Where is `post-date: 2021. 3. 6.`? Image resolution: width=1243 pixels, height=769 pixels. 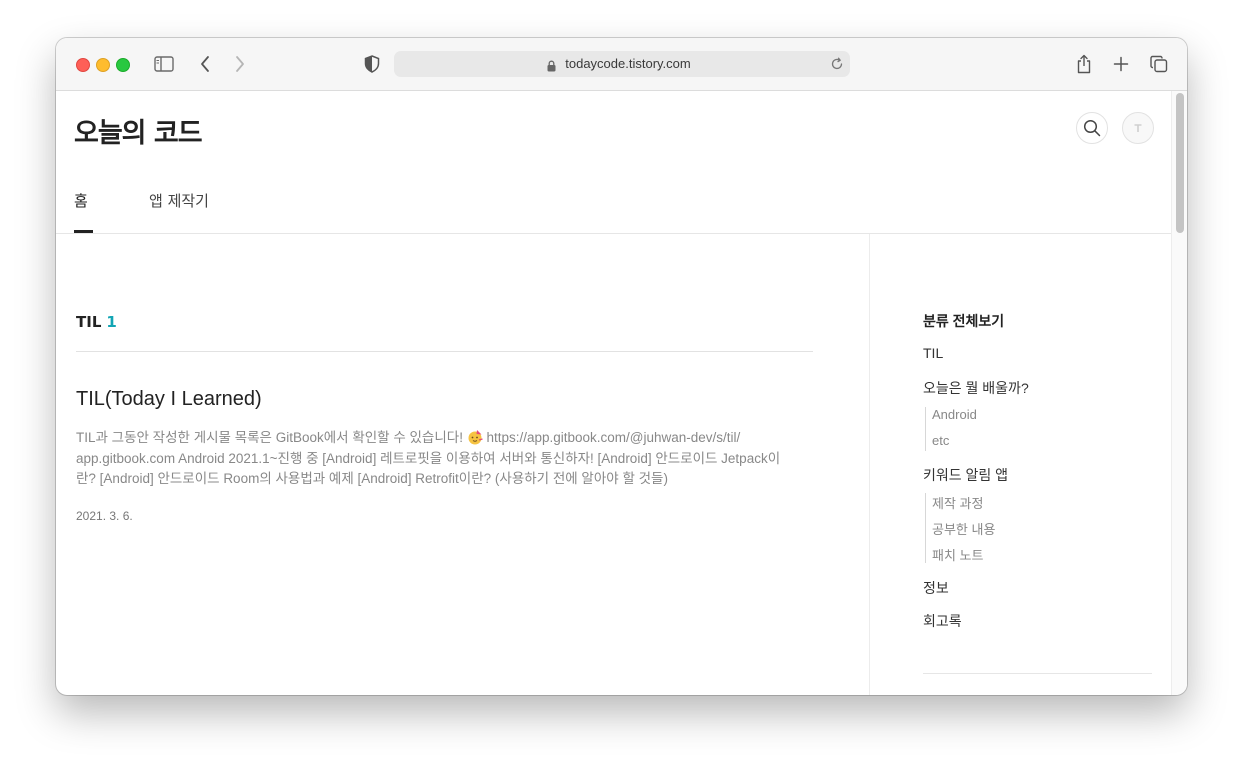
post-date: 2021. 3. 6. is located at coordinates (104, 516).